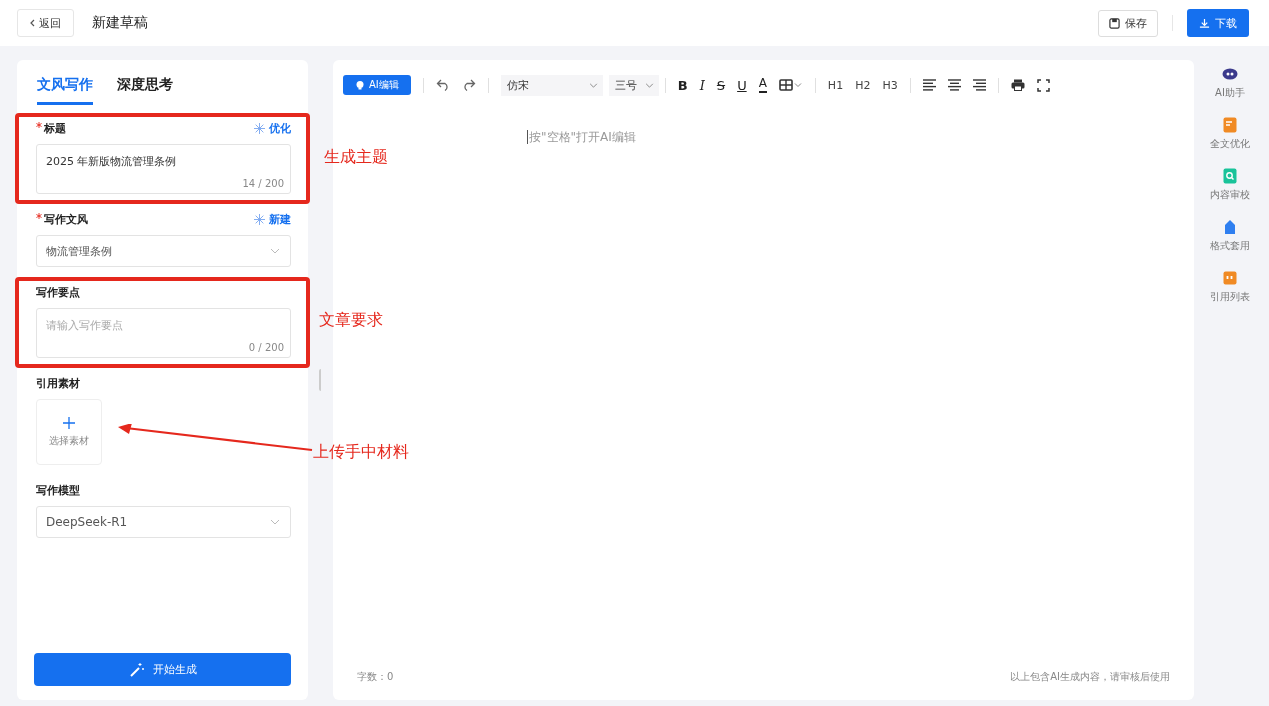 The height and width of the screenshot is (706, 1269). Describe the element at coordinates (45, 23) in the screenshot. I see `back-button: 返回` at that location.